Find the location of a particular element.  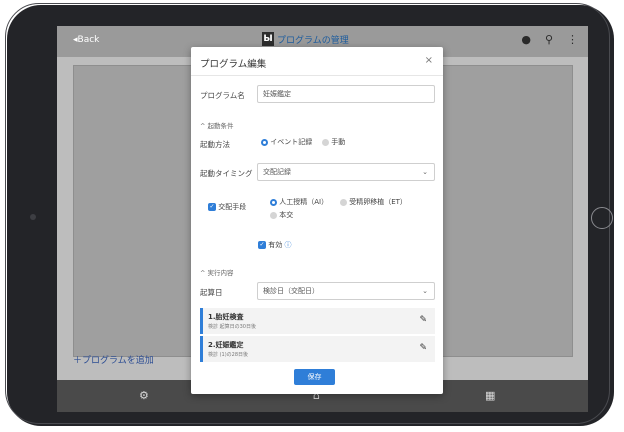

mating-option-ai: 人工授精（AI） is located at coordinates (299, 202).